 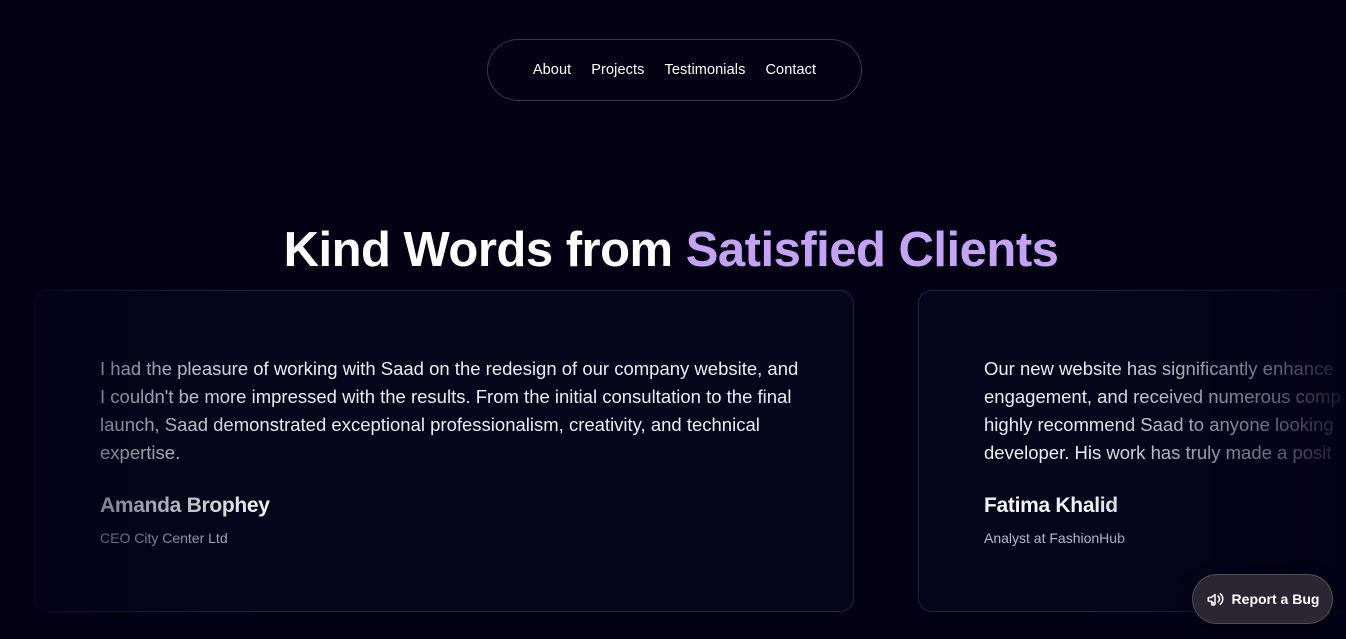 I want to click on nav-link-testimonials: Testimonials, so click(x=704, y=70).